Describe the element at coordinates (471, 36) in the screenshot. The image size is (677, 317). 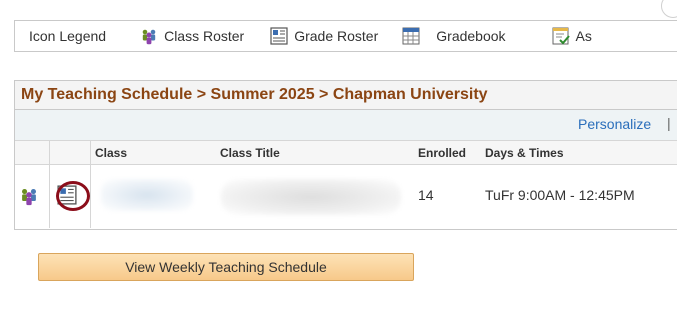
I see `legend-gradebook-label: Gradebook` at that location.